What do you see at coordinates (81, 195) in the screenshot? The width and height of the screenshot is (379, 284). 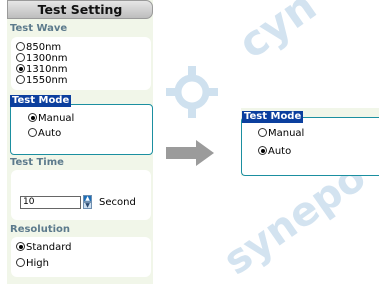 I see `test-time-group: 10 ▲ ▼ Second` at bounding box center [81, 195].